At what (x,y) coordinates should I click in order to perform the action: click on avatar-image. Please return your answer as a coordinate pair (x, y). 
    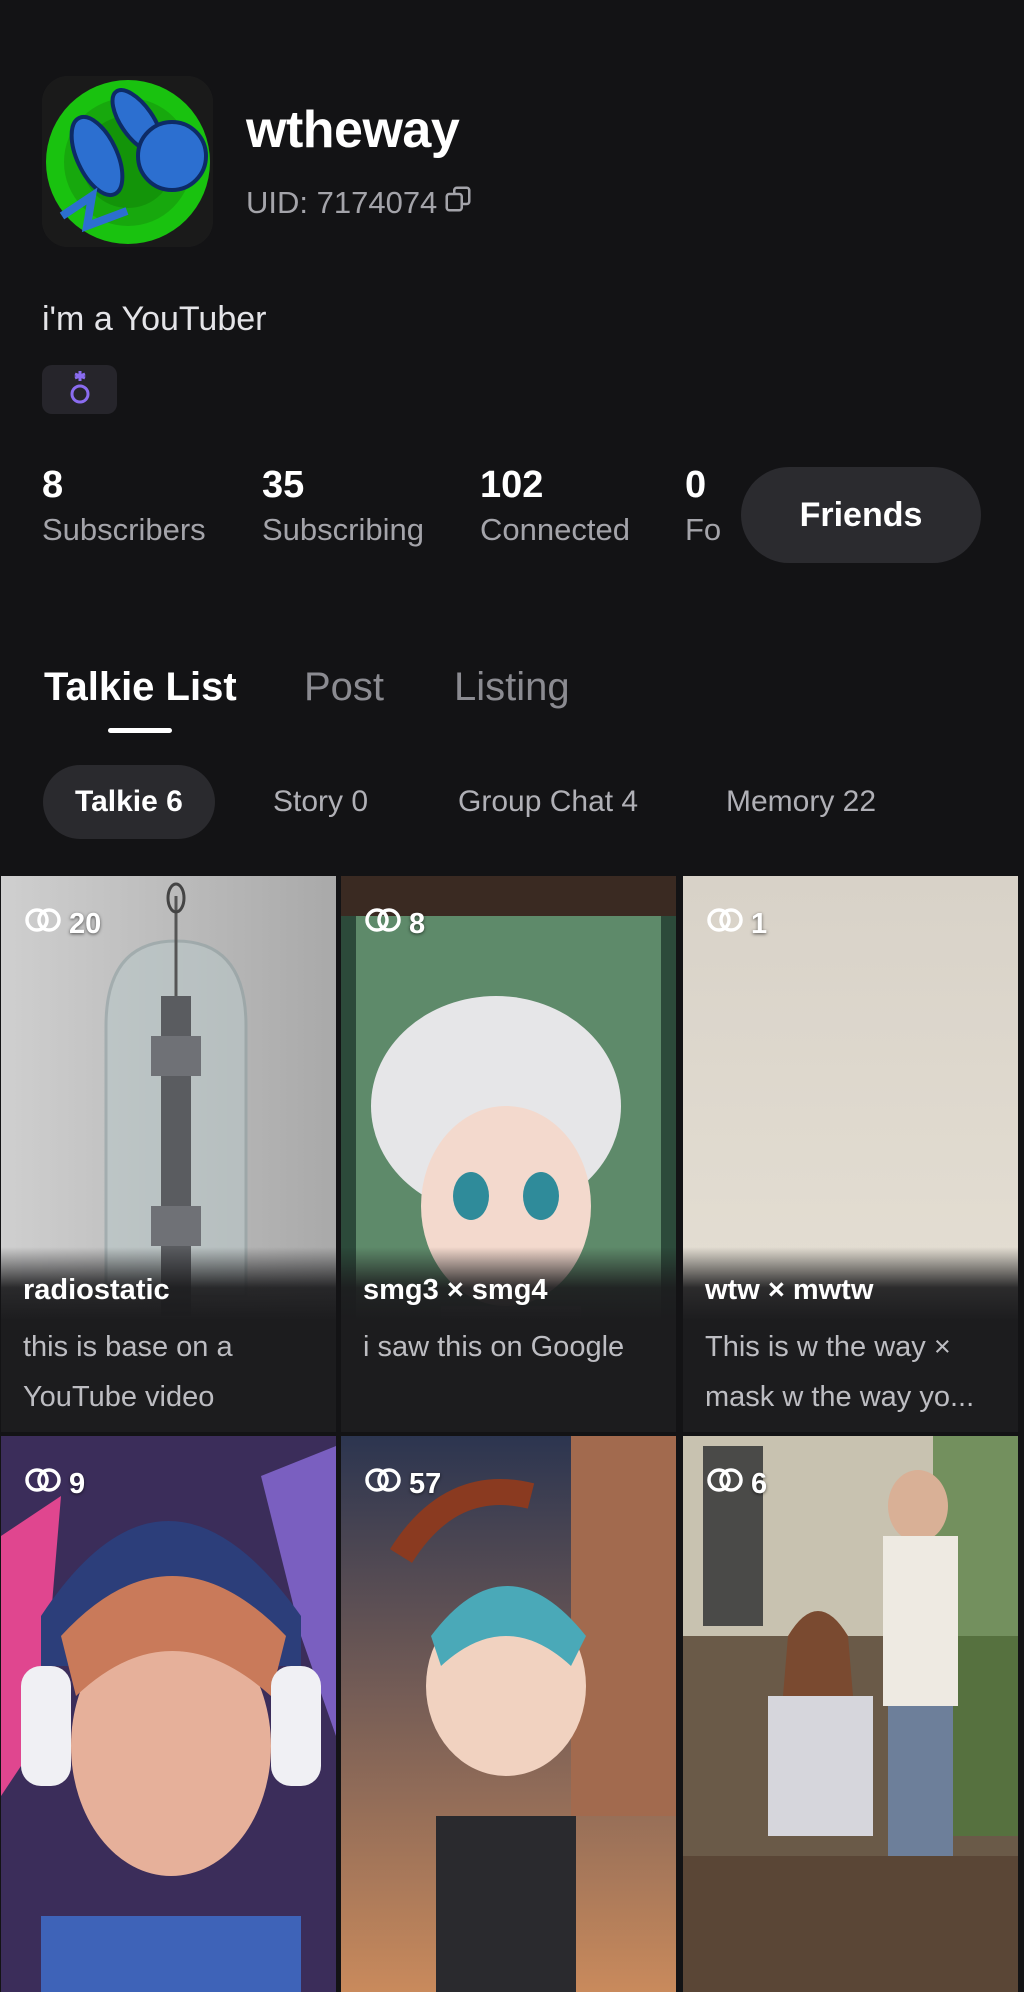
    Looking at the image, I should click on (127, 161).